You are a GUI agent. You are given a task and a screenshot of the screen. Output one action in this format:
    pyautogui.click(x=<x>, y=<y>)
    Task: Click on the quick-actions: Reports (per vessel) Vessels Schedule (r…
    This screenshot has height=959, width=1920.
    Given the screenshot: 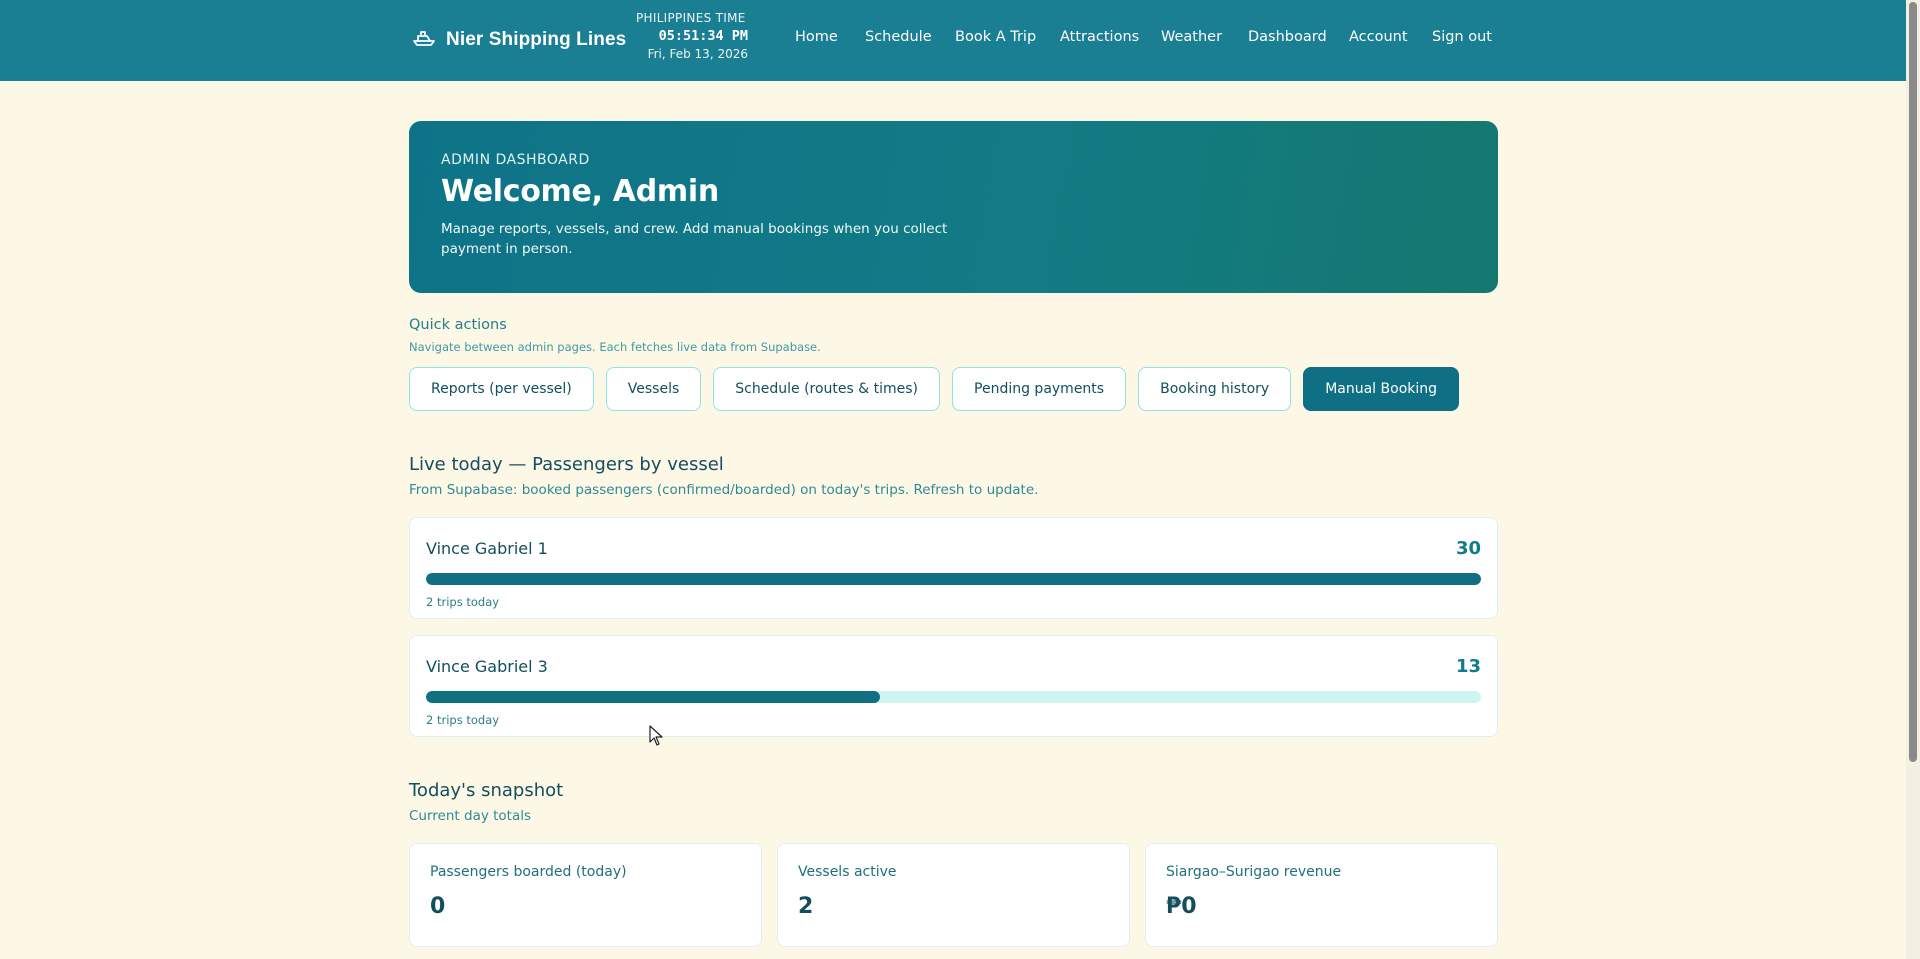 What is the action you would take?
    pyautogui.click(x=934, y=389)
    